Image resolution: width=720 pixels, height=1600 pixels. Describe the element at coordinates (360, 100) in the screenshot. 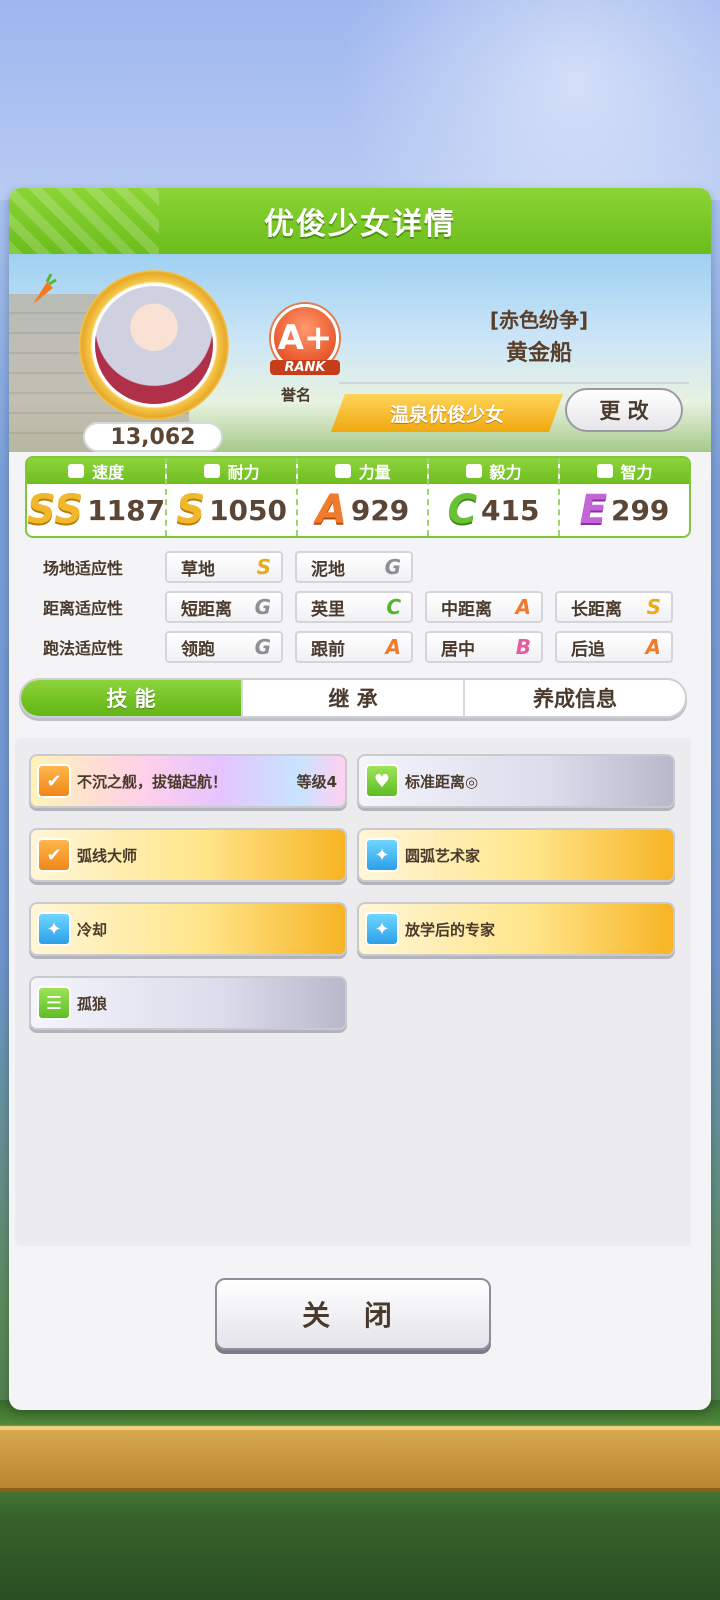

I see `background-sky` at that location.